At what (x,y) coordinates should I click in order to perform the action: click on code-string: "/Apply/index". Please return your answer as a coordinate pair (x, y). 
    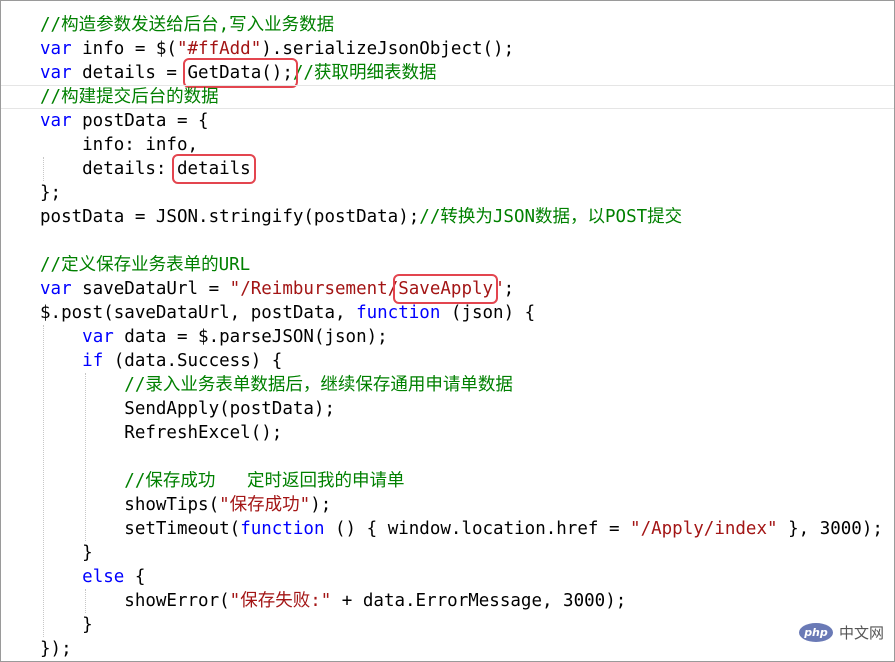
    Looking at the image, I should click on (704, 529).